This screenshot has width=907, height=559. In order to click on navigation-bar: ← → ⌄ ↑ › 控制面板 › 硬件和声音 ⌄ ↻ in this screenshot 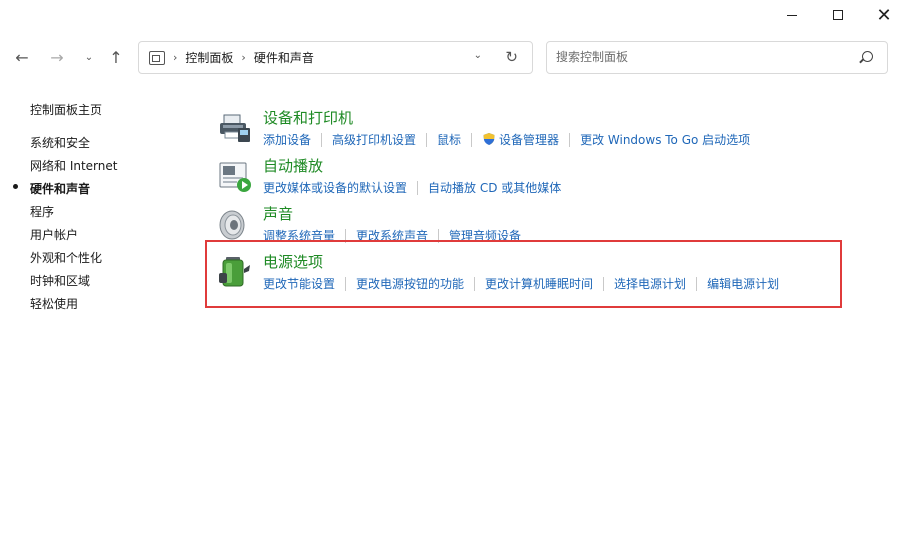, I will do `click(453, 58)`.